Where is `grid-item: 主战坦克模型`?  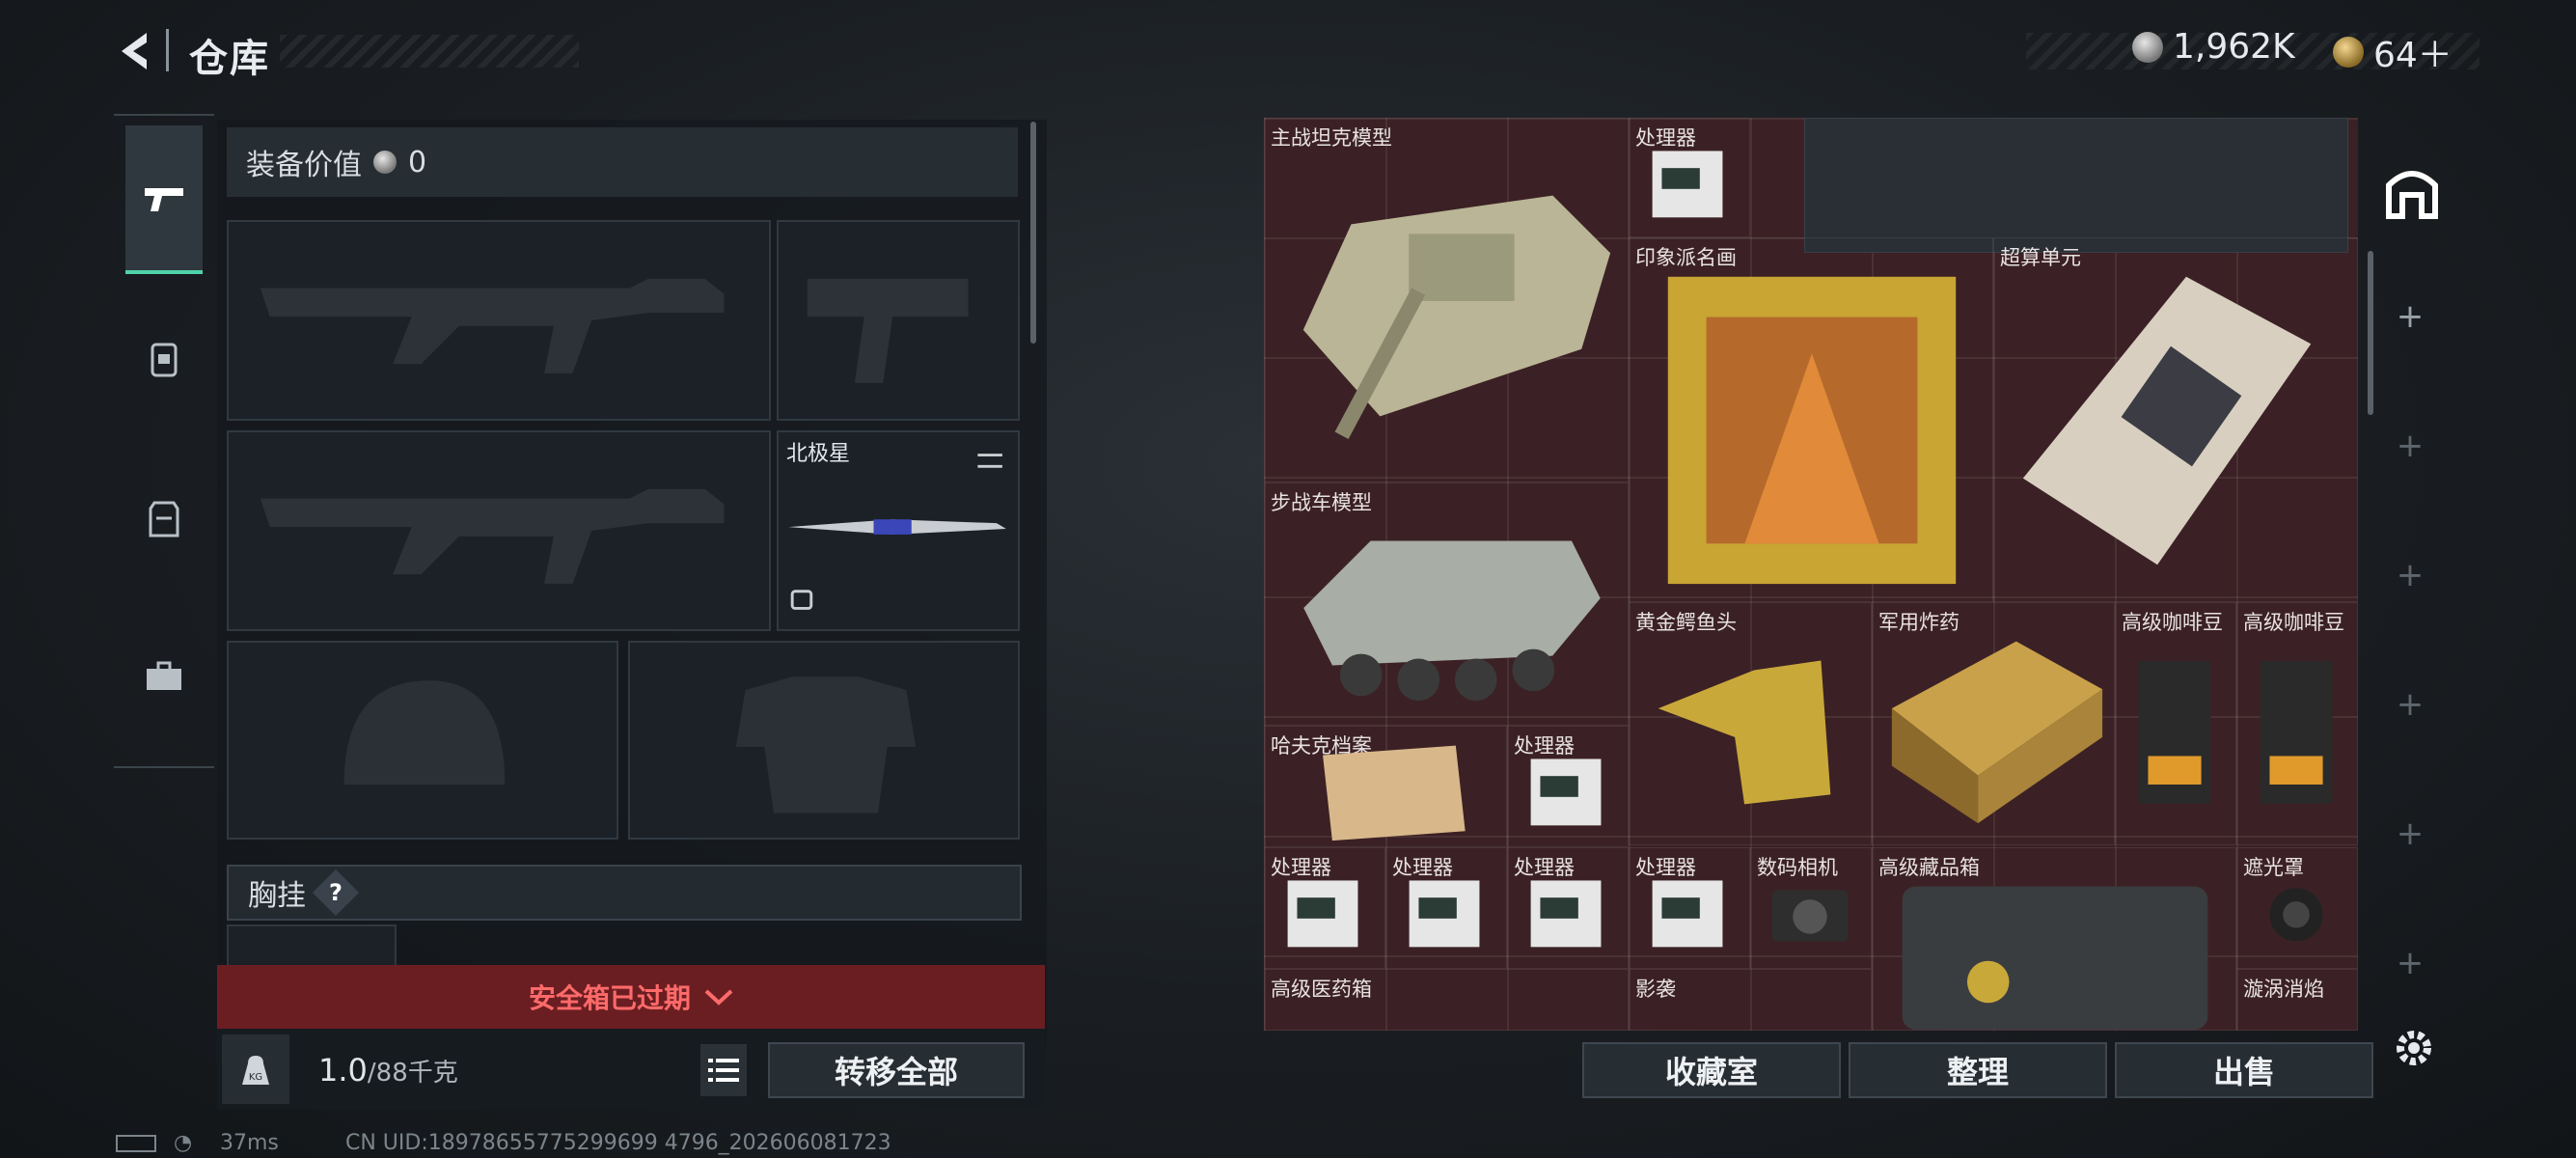
grid-item: 主战坦克模型 is located at coordinates (1447, 300).